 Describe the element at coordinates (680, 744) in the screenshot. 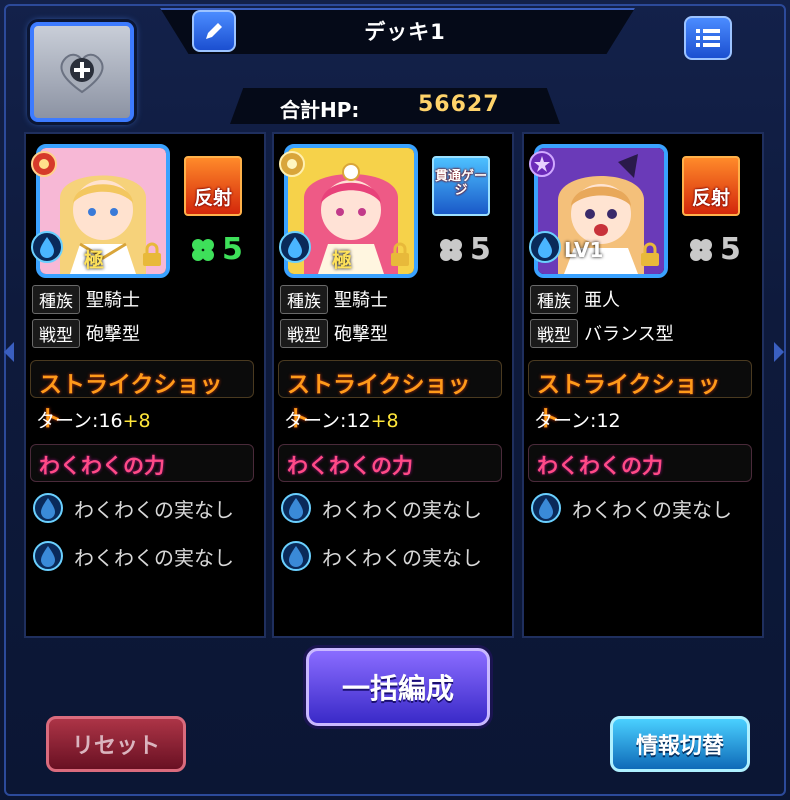

I see `info-toggle-button: 情報切替` at that location.